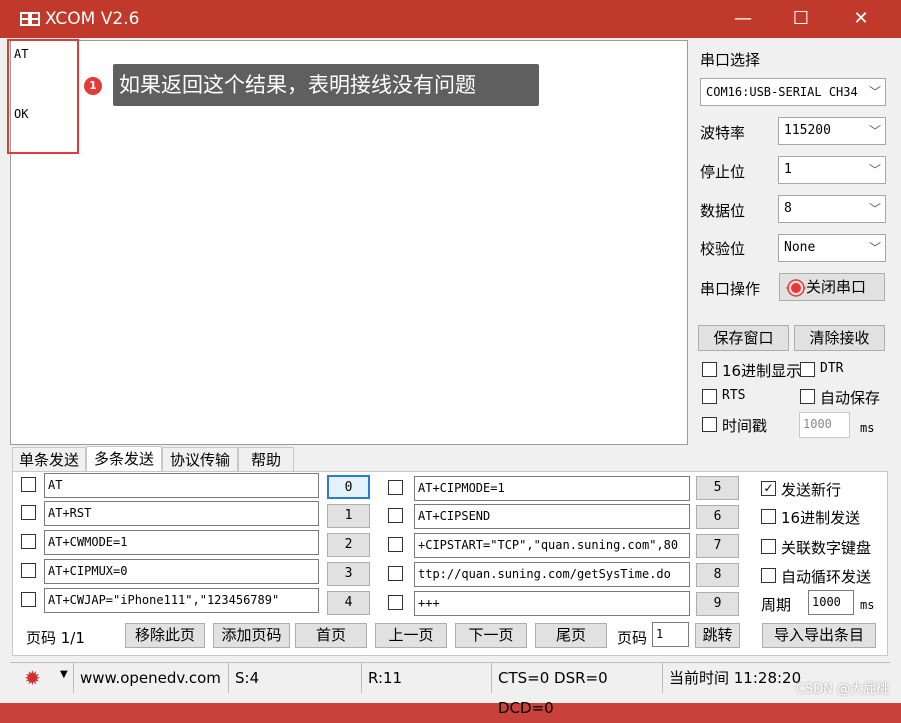  Describe the element at coordinates (552, 574) in the screenshot. I see `send-input: ttp://quan.suning.com/getSysTime.do` at that location.